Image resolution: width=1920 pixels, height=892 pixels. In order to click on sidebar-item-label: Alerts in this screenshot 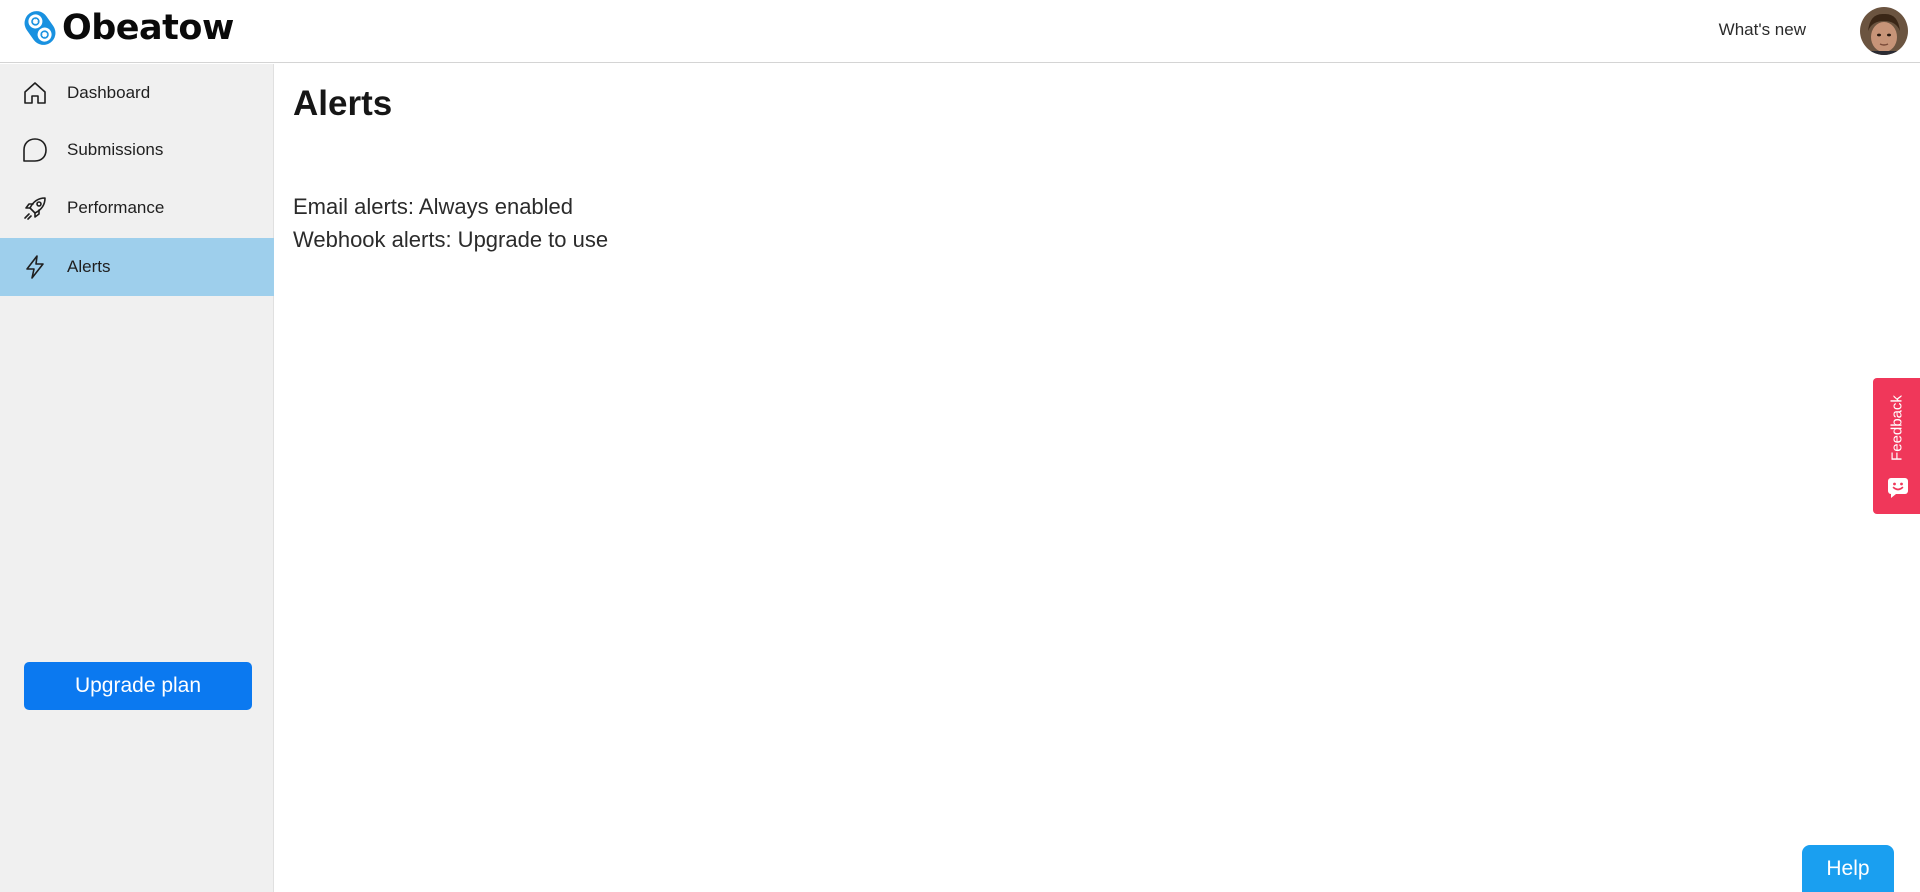, I will do `click(89, 266)`.